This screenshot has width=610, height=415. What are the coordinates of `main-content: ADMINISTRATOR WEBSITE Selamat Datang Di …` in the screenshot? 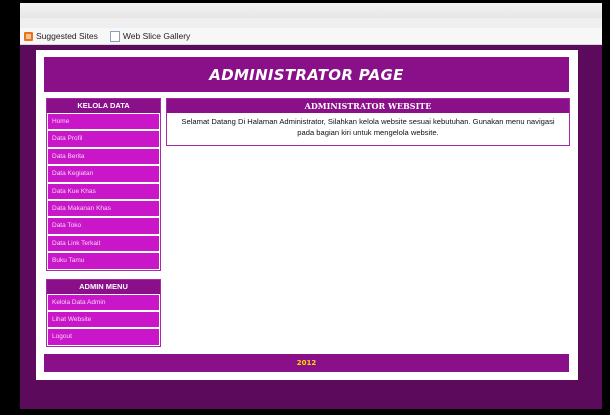 It's located at (368, 122).